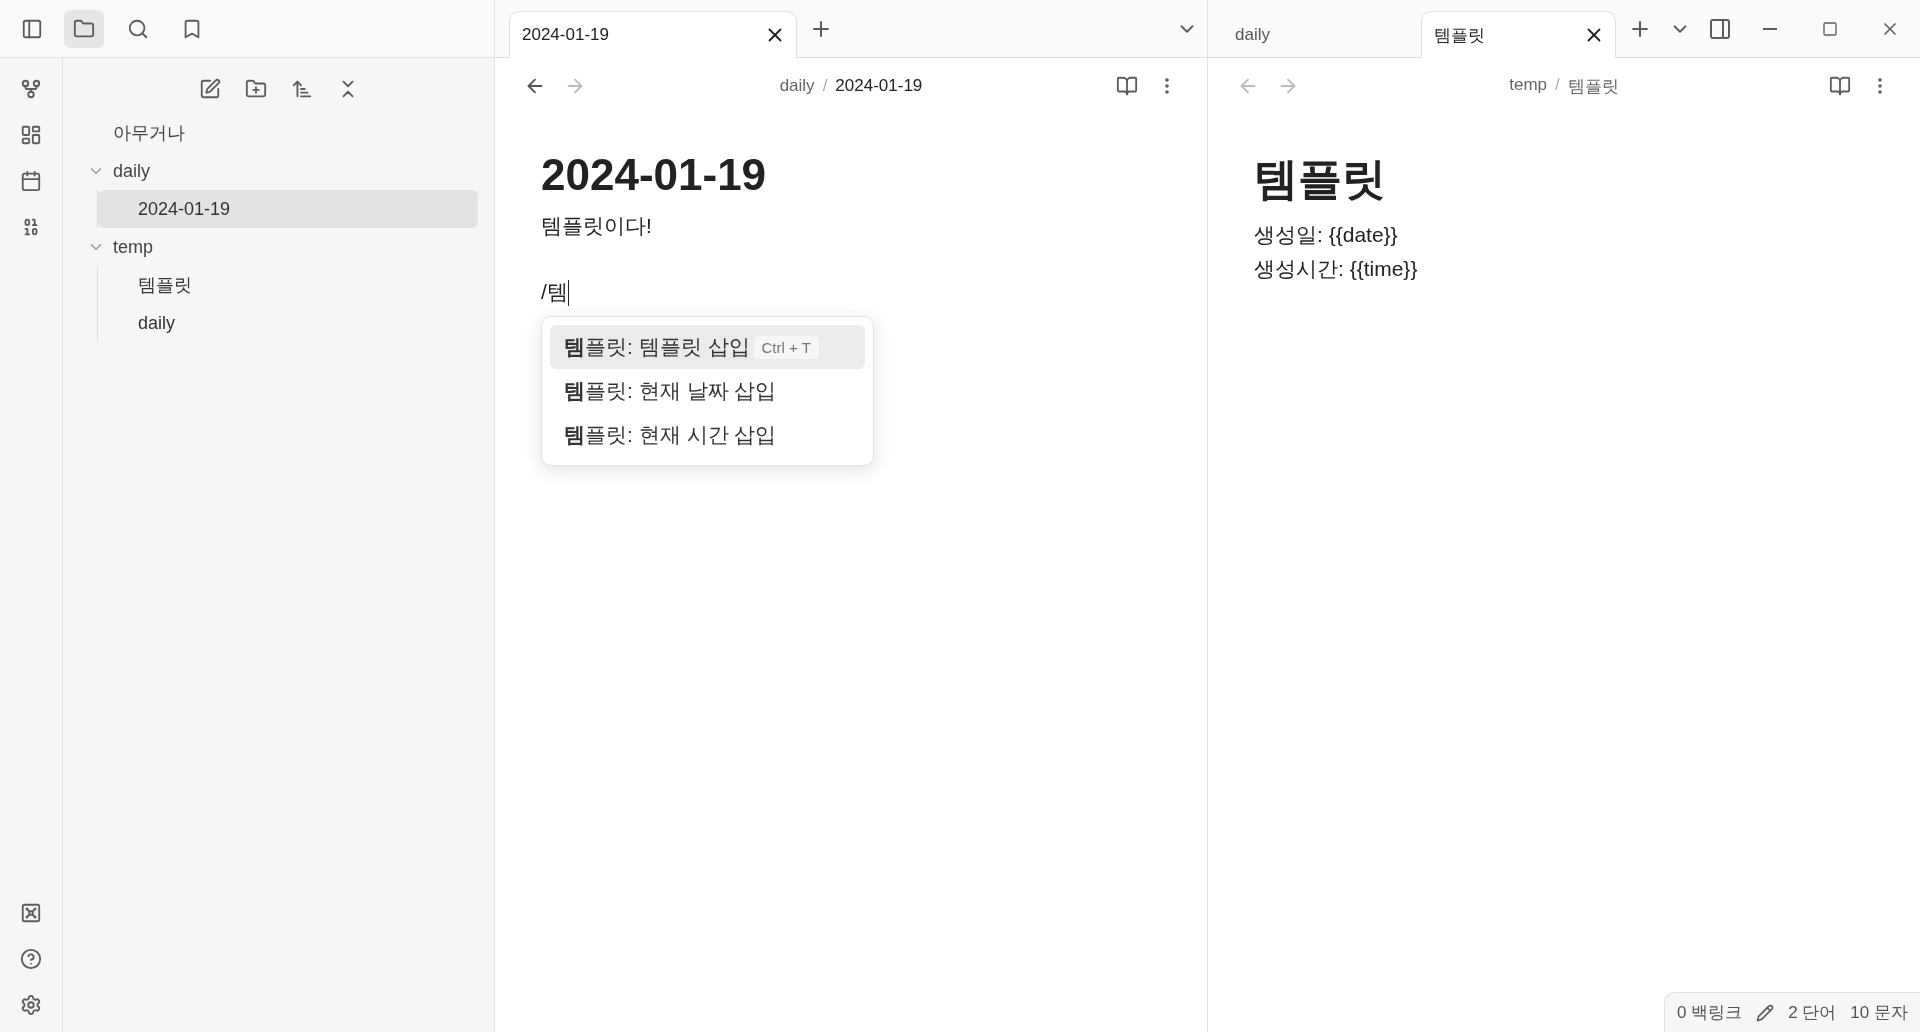 The width and height of the screenshot is (1920, 1032). What do you see at coordinates (1812, 1013) in the screenshot?
I see `word-count: 2 단어` at bounding box center [1812, 1013].